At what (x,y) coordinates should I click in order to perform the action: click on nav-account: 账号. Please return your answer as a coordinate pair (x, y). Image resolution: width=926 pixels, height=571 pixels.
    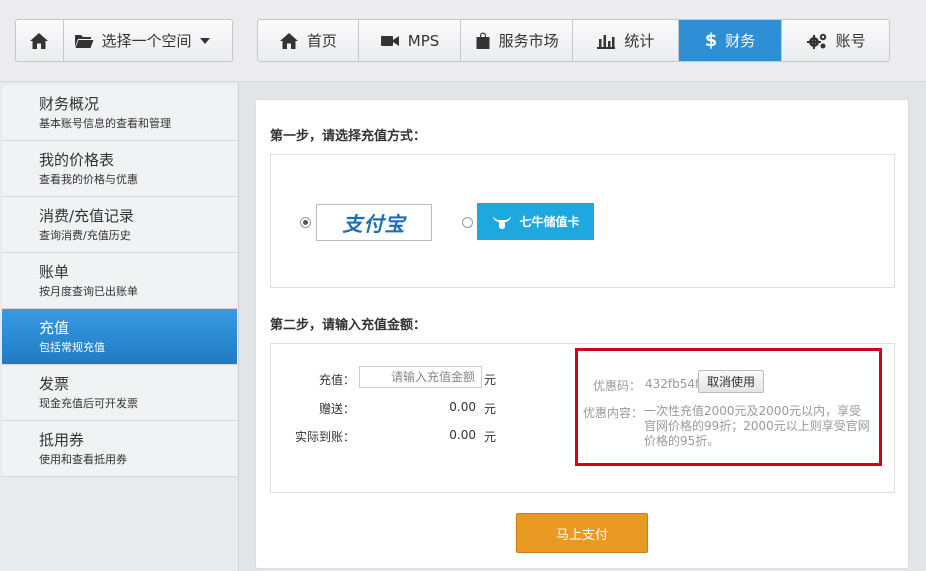
    Looking at the image, I should click on (835, 40).